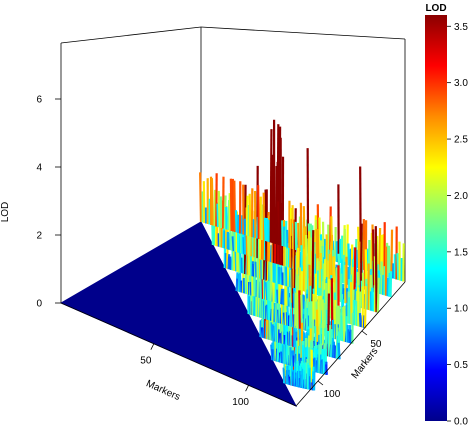 The height and width of the screenshot is (425, 472). Describe the element at coordinates (146, 361) in the screenshot. I see `x-axis-tick-label: 50` at that location.